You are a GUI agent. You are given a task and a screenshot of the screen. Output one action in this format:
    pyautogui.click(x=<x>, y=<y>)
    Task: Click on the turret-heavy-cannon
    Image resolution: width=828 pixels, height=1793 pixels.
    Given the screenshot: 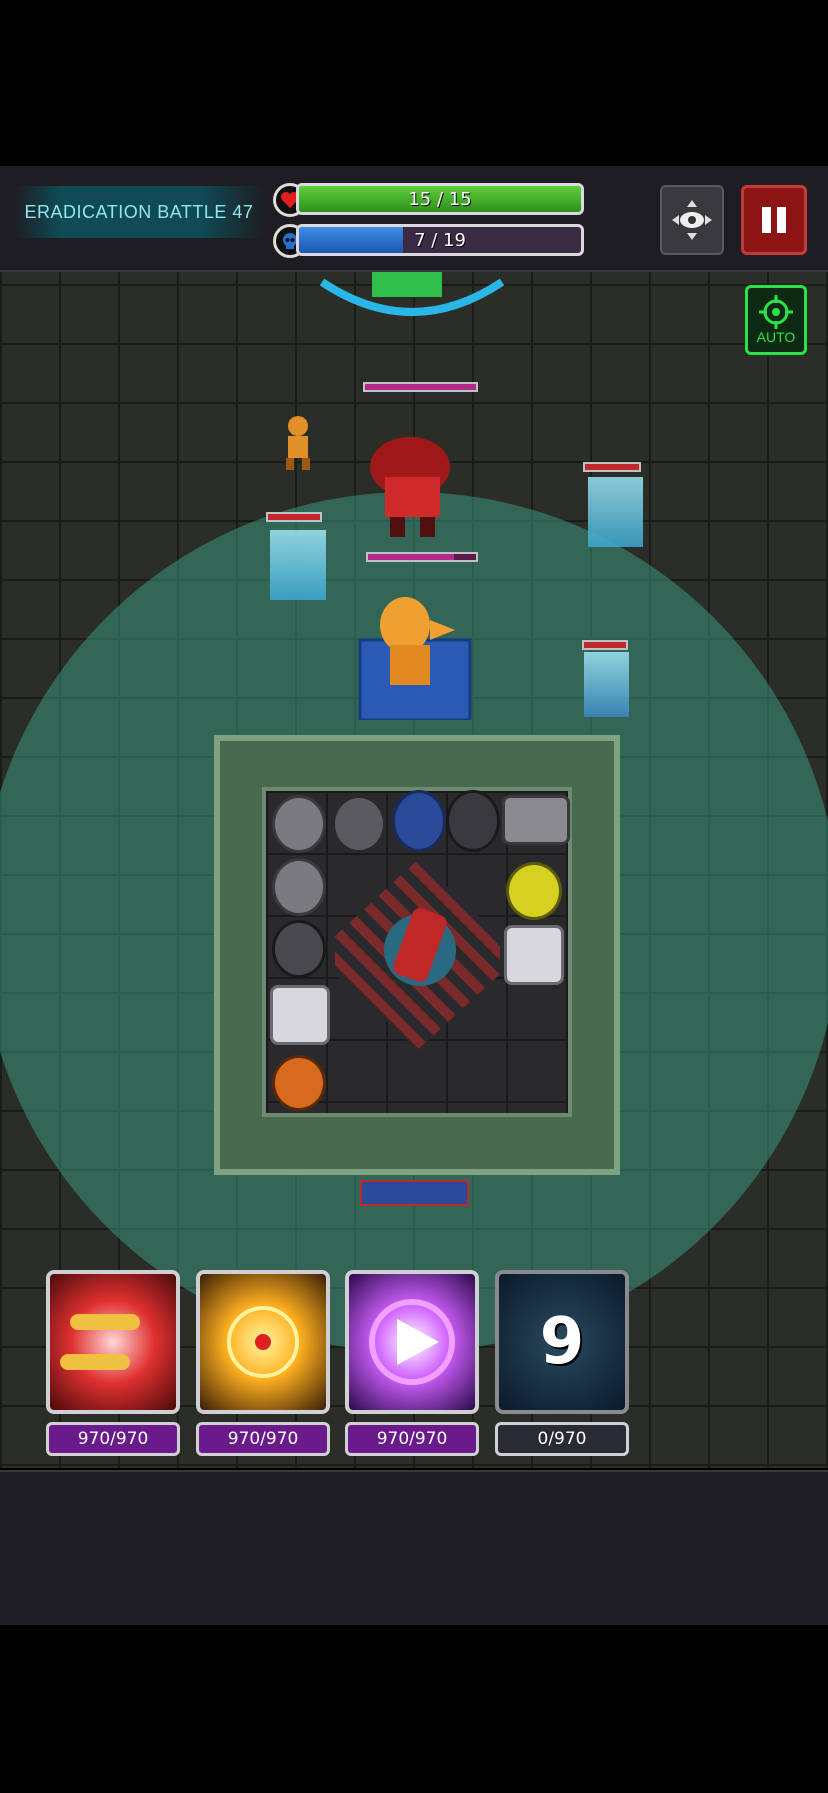 What is the action you would take?
    pyautogui.click(x=536, y=820)
    